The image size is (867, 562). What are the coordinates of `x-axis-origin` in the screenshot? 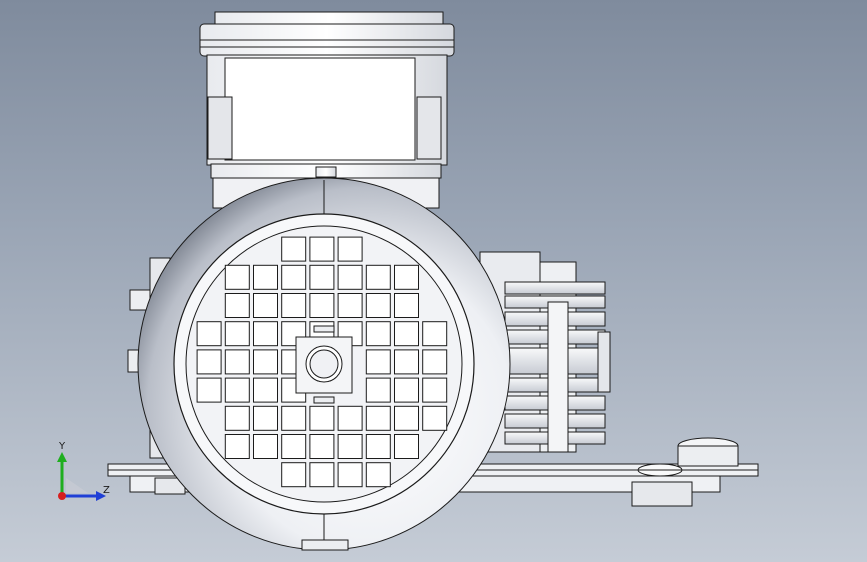 It's located at (62, 496).